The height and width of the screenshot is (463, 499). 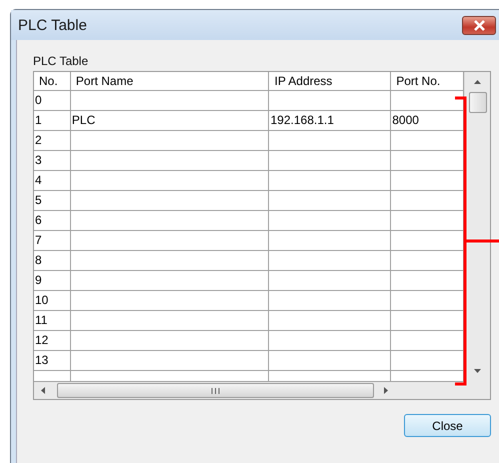 I want to click on table-cell: 1, so click(x=52, y=121).